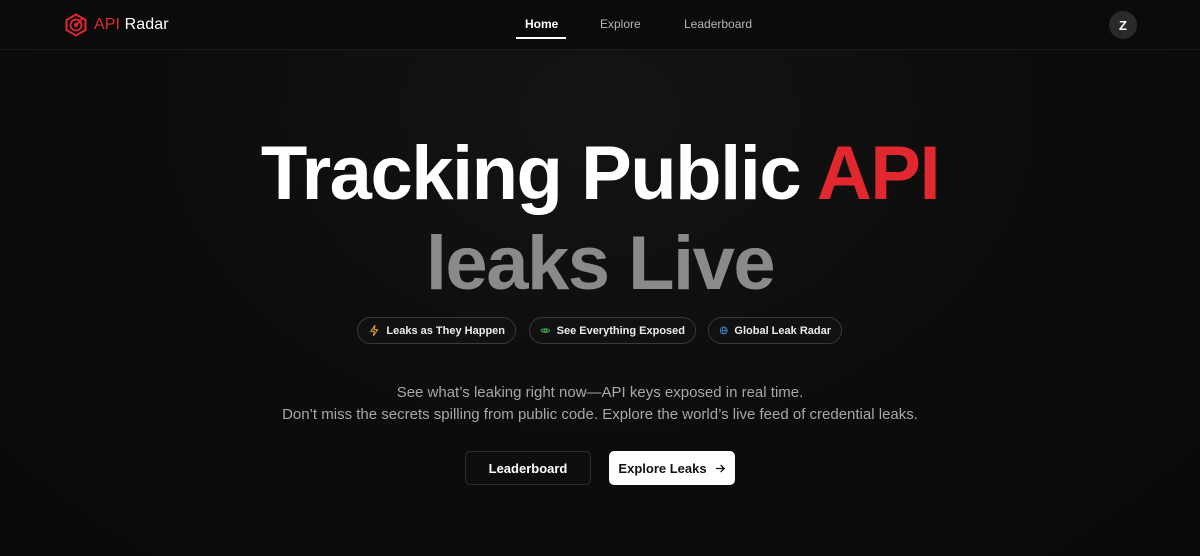 The width and height of the screenshot is (1200, 556). I want to click on hero-headline-accent: API, so click(878, 173).